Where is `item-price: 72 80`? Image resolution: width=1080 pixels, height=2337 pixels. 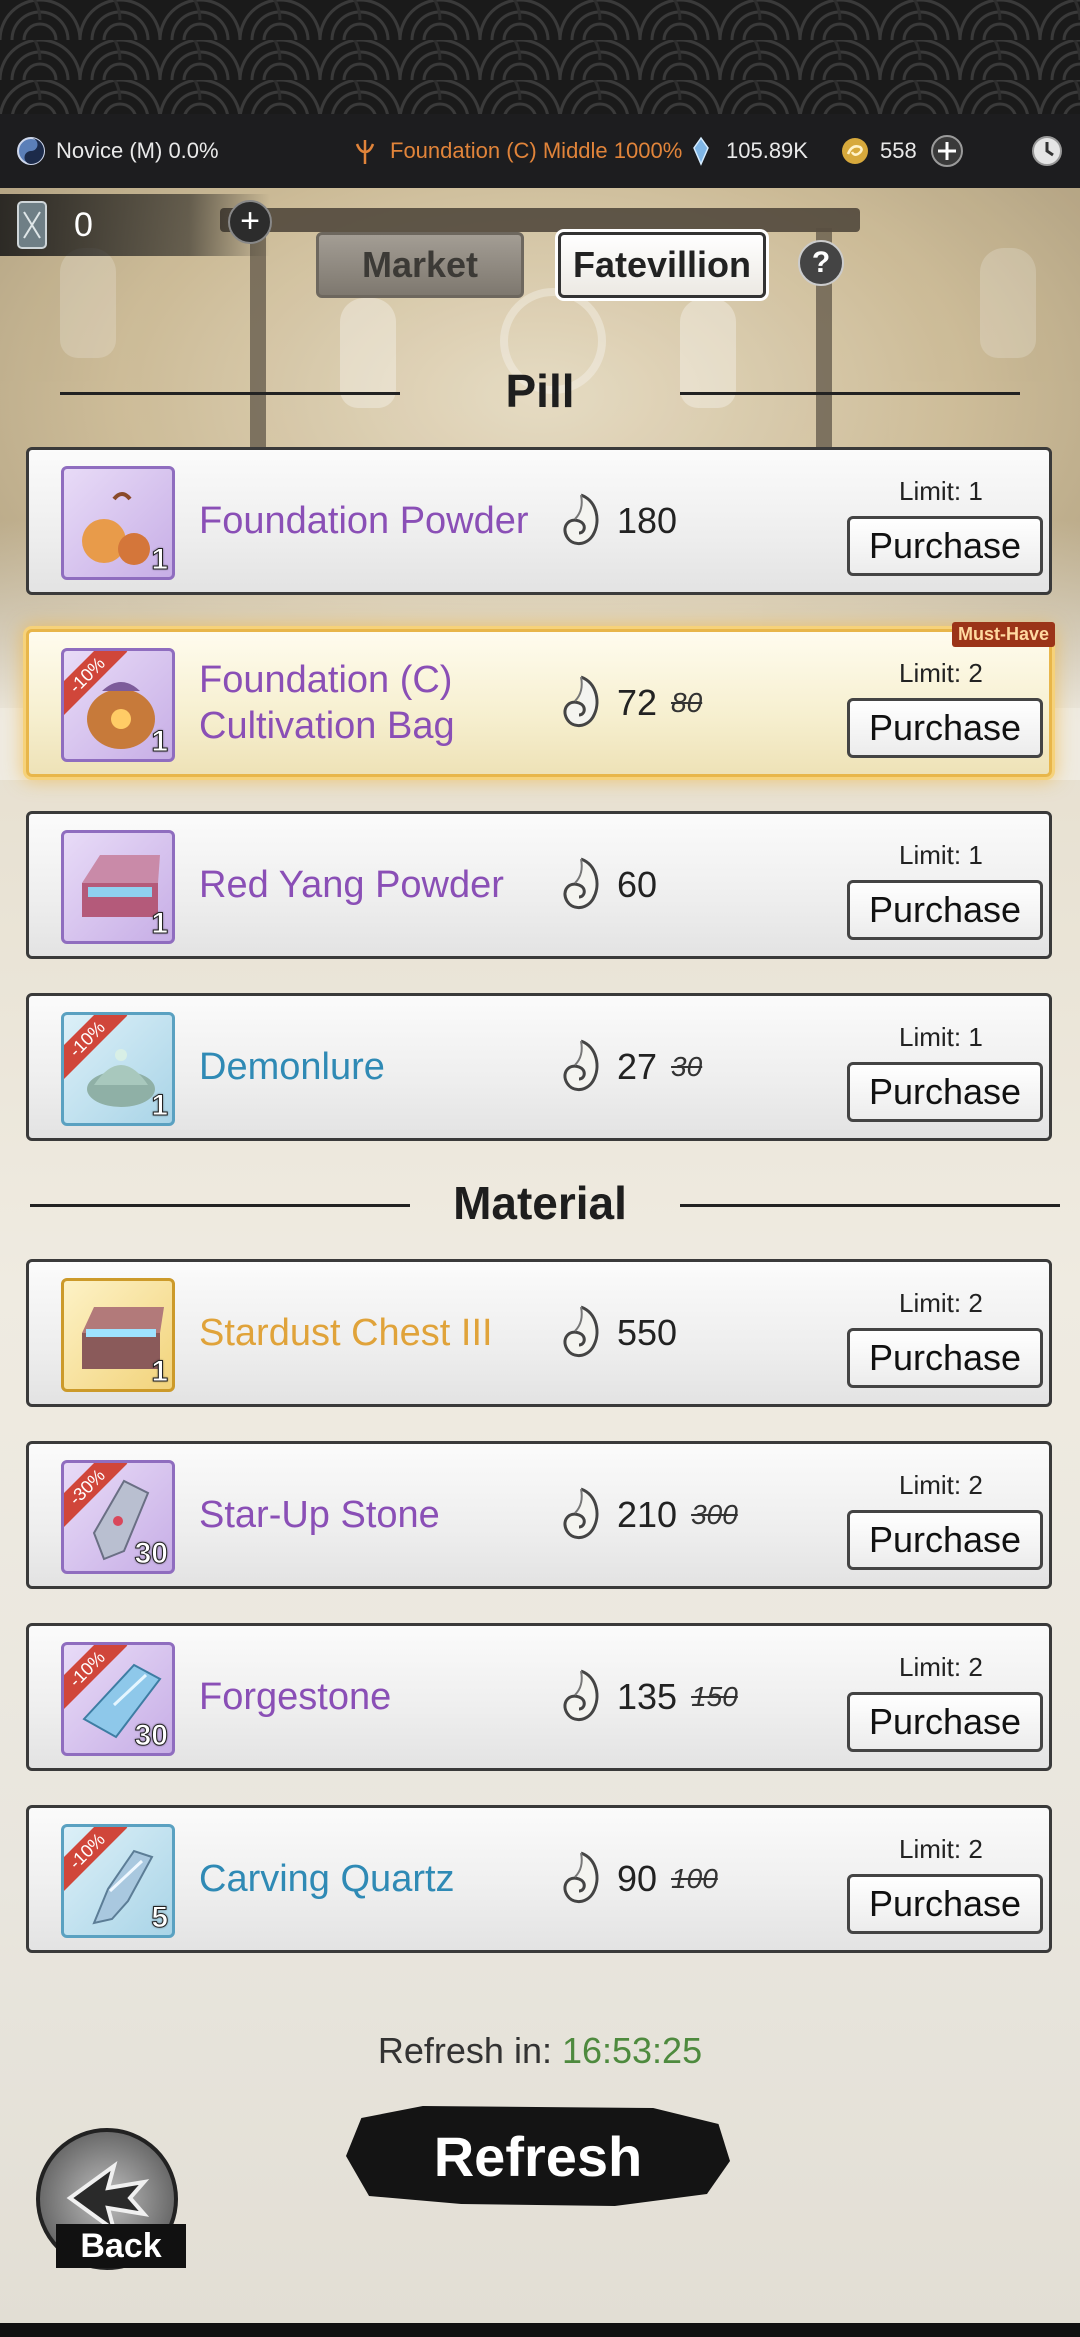 item-price: 72 80 is located at coordinates (629, 703).